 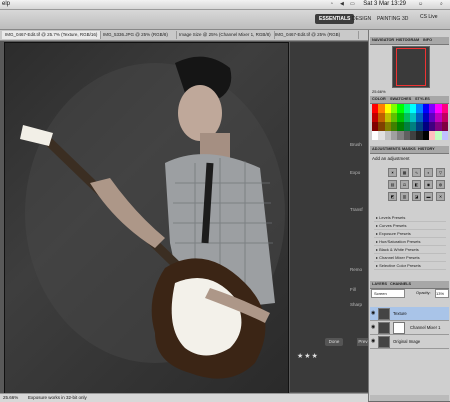 What do you see at coordinates (334, 342) in the screenshot?
I see `done-button: Done` at bounding box center [334, 342].